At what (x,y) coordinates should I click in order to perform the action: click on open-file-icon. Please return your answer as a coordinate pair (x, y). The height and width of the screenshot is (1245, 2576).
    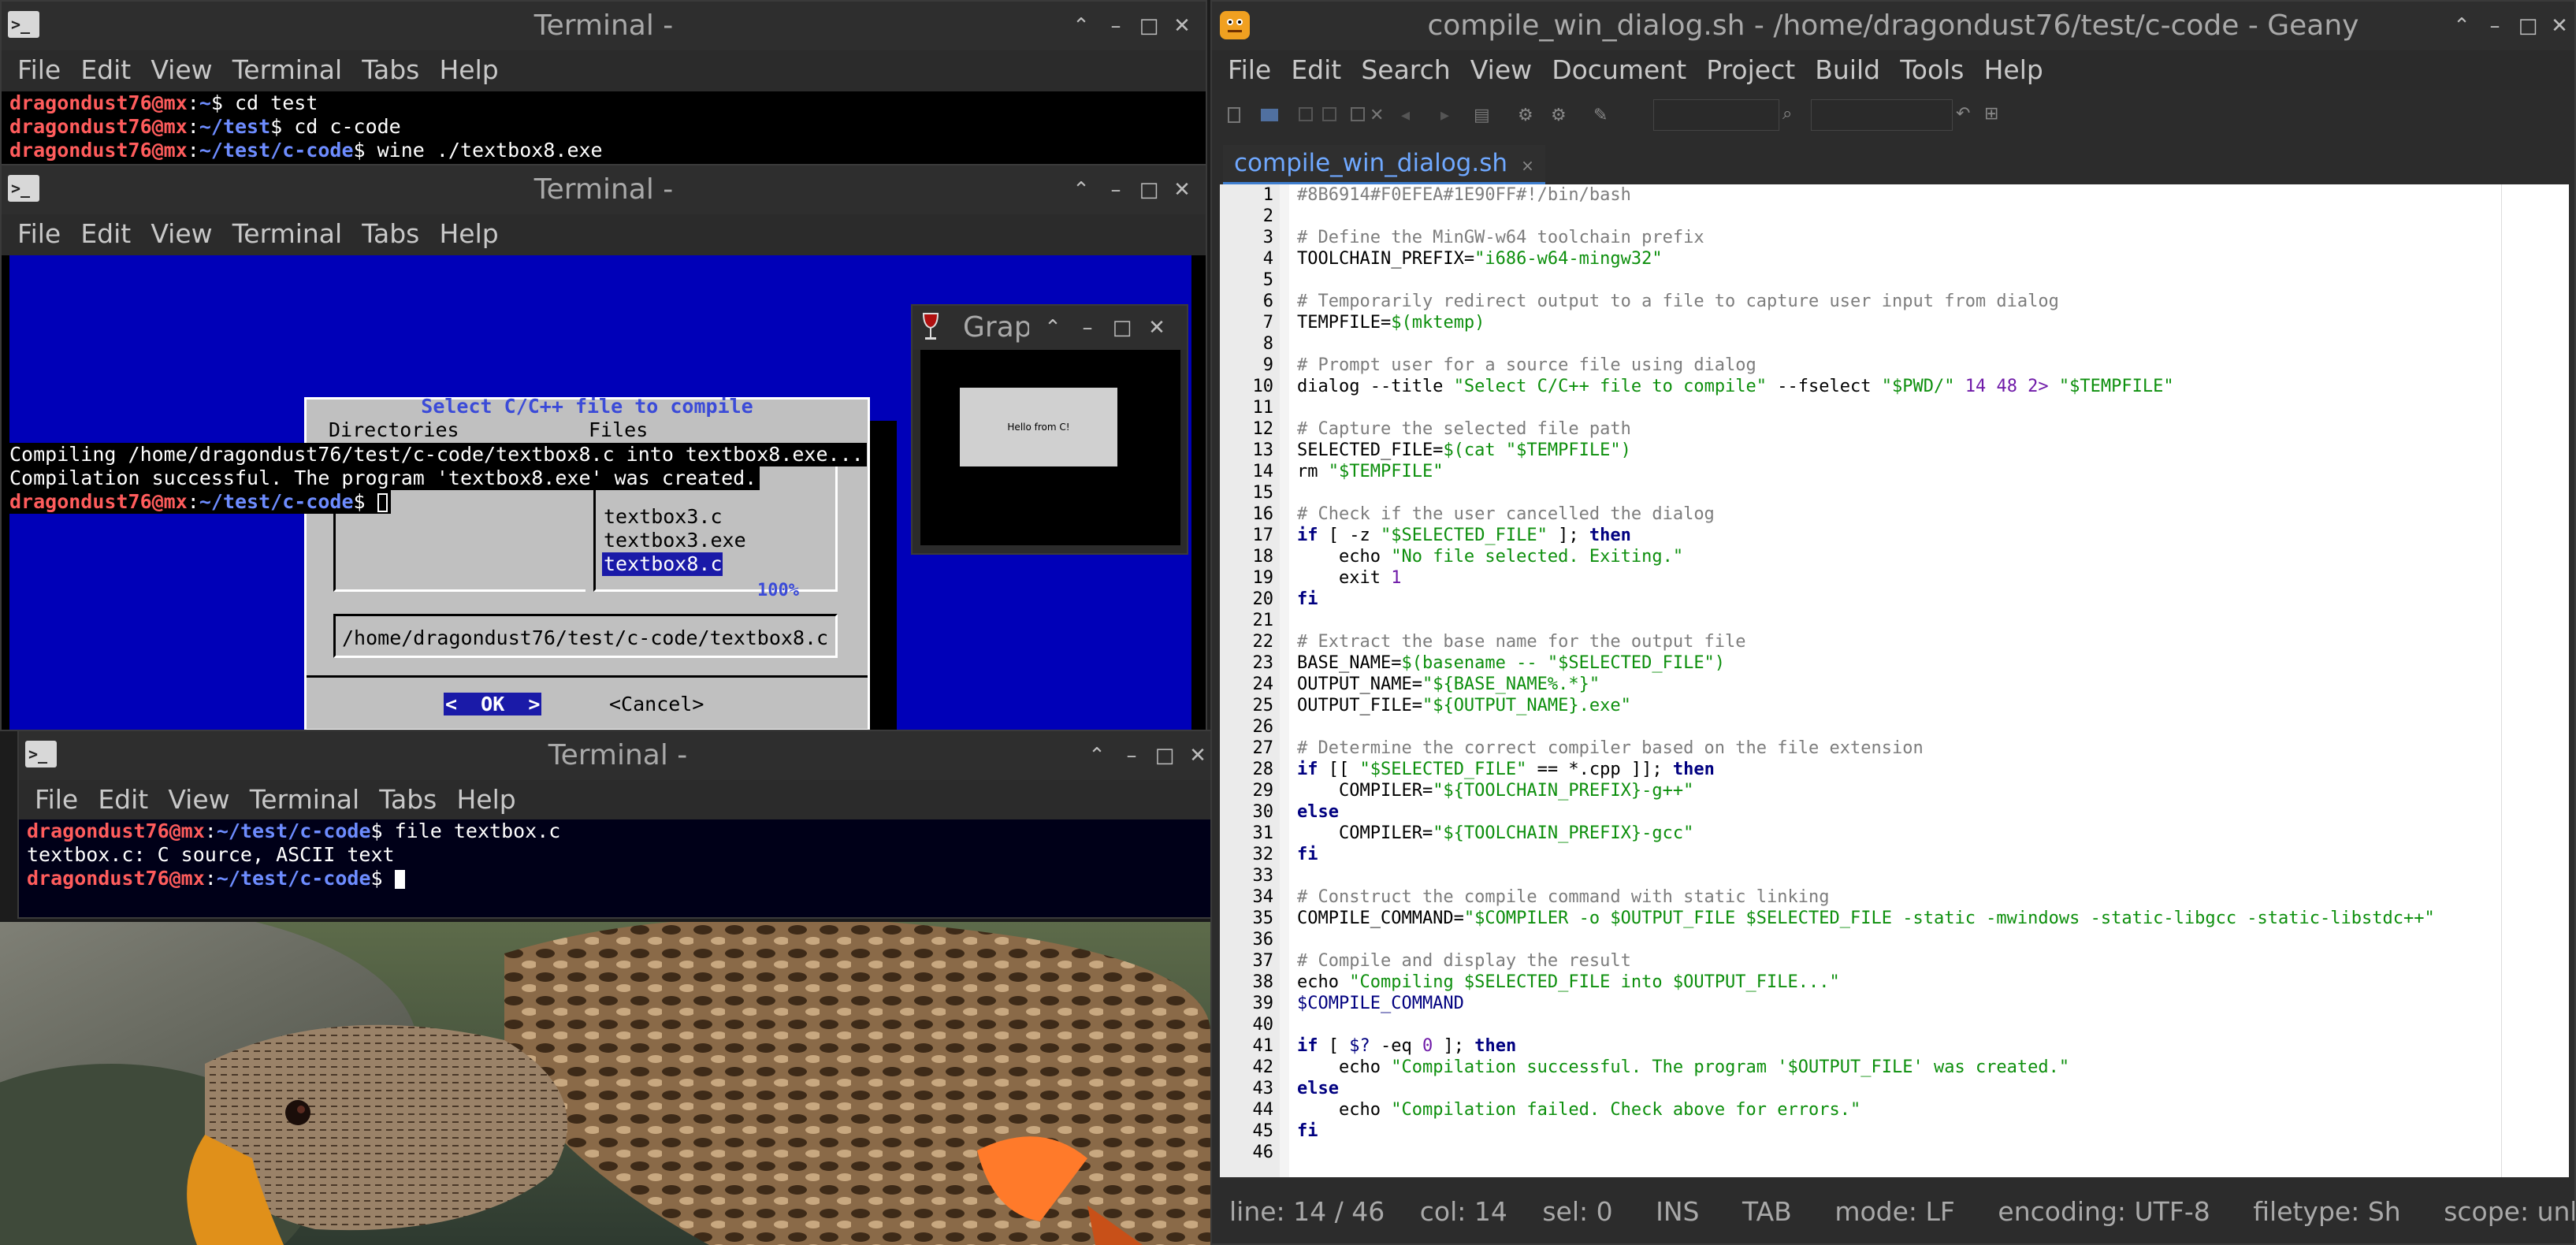
    Looking at the image, I should click on (1269, 115).